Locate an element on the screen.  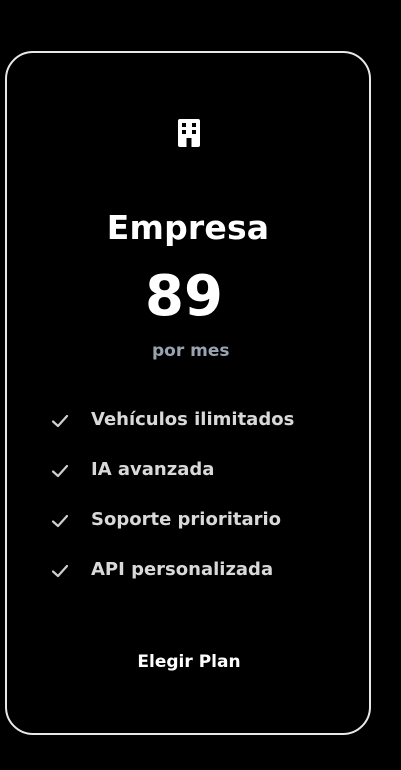
feature-item: IA avanzada is located at coordinates (172, 483).